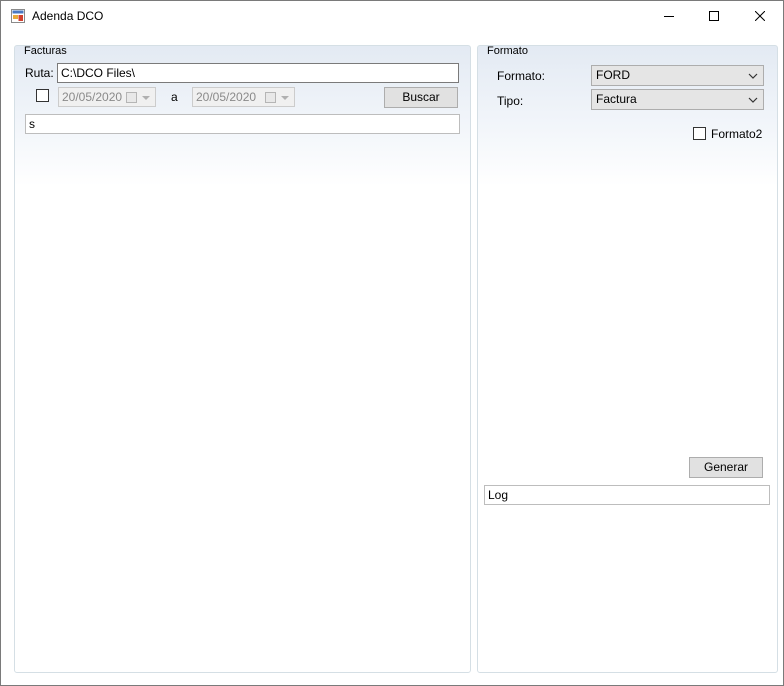 The height and width of the screenshot is (686, 784). Describe the element at coordinates (521, 76) in the screenshot. I see `formato-label: Formato:` at that location.